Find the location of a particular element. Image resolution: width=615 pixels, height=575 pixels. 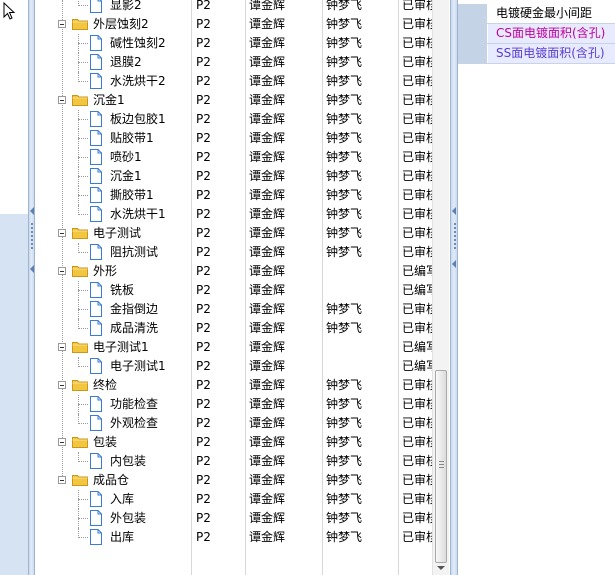

parameter-row: SS面电镀面积(含孔) is located at coordinates (536, 54).